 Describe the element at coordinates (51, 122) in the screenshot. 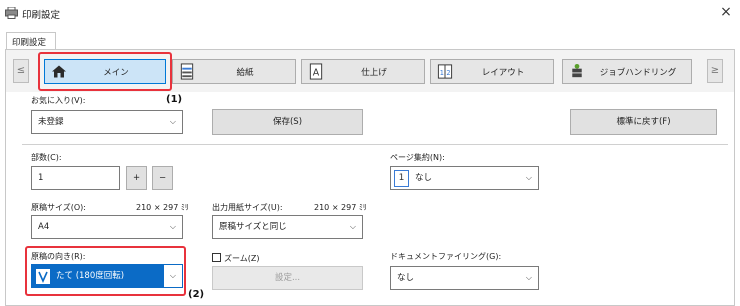

I see `favorites-value: 未登録` at that location.